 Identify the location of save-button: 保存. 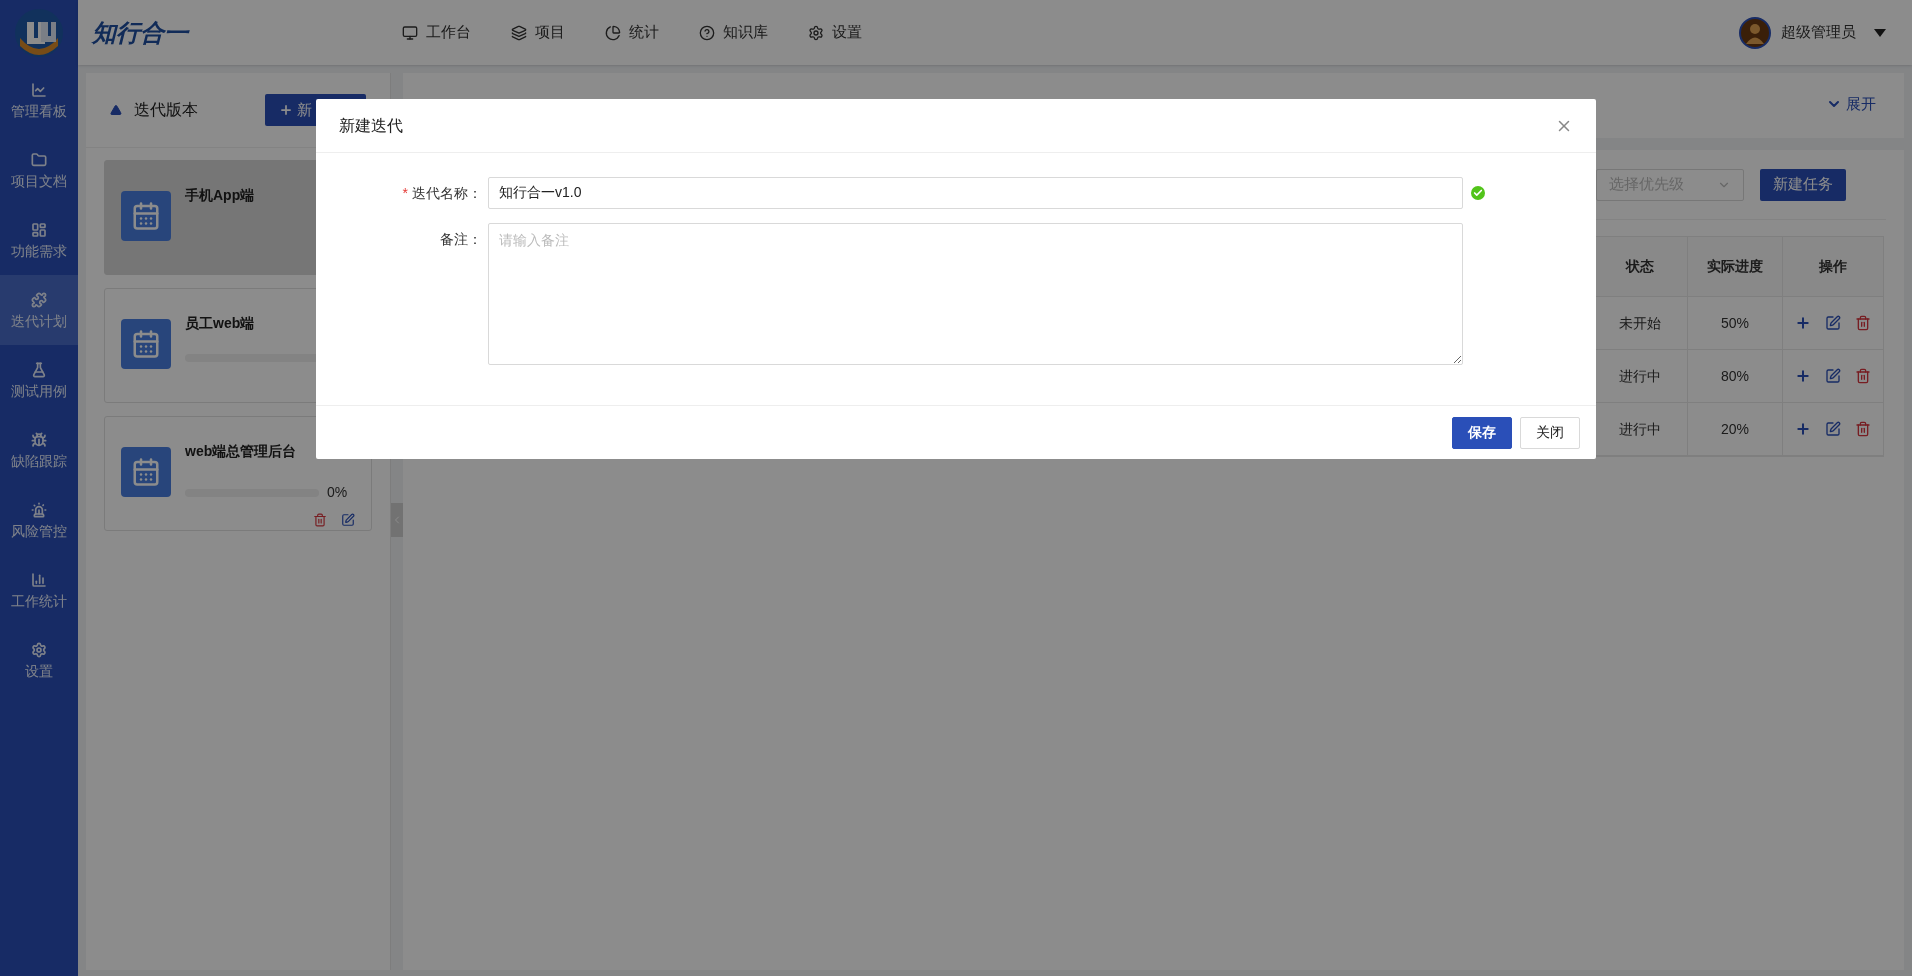
(1482, 432).